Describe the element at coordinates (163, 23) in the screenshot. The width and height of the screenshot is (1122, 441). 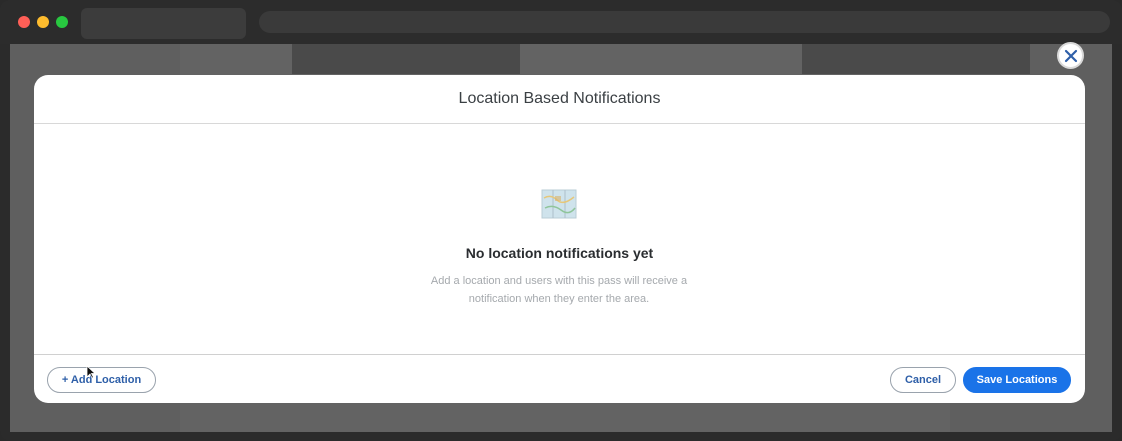
I see `browser-tab` at that location.